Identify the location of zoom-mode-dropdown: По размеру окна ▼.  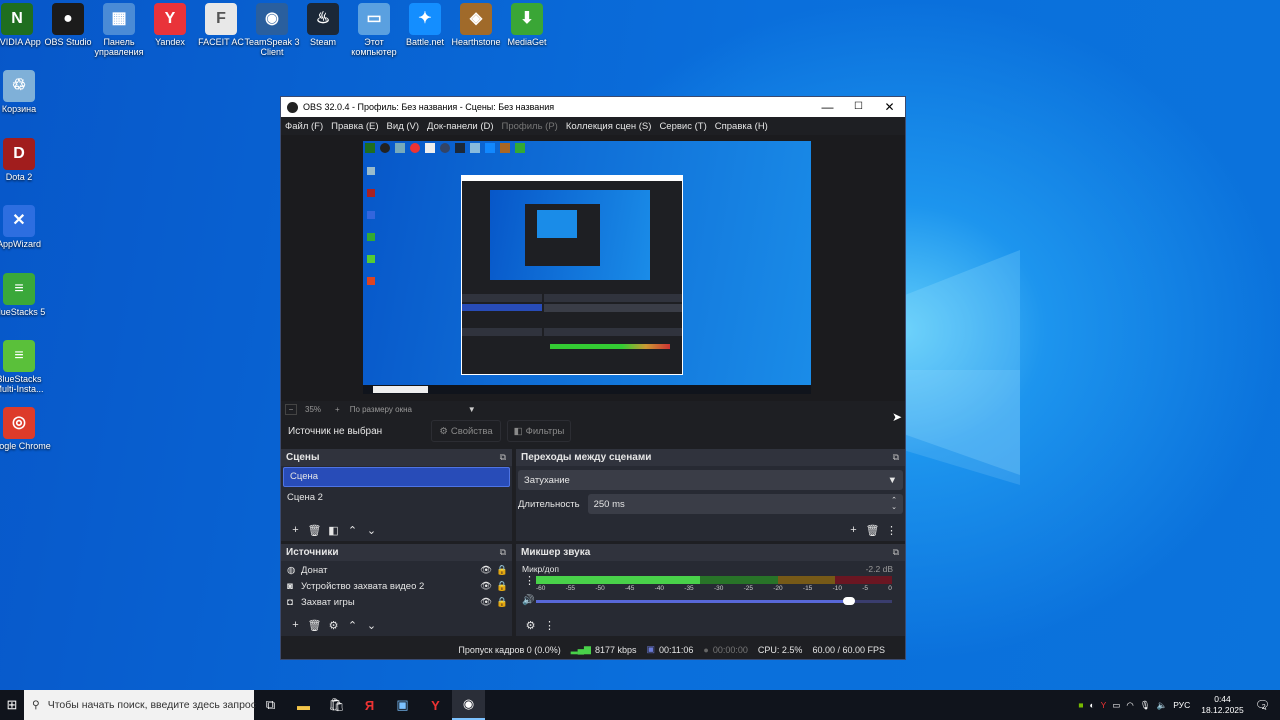
(413, 409).